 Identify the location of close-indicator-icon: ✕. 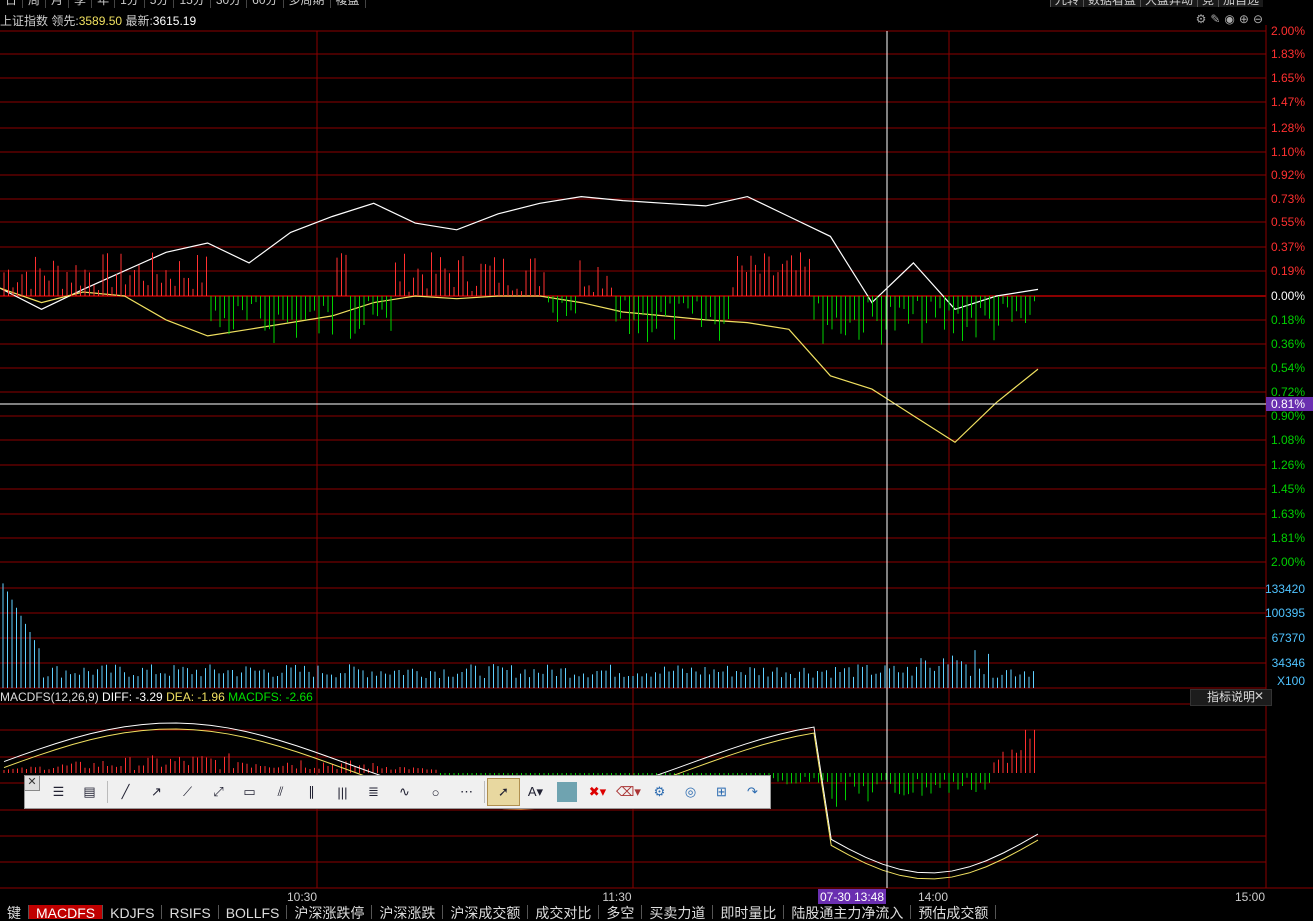
(1259, 696).